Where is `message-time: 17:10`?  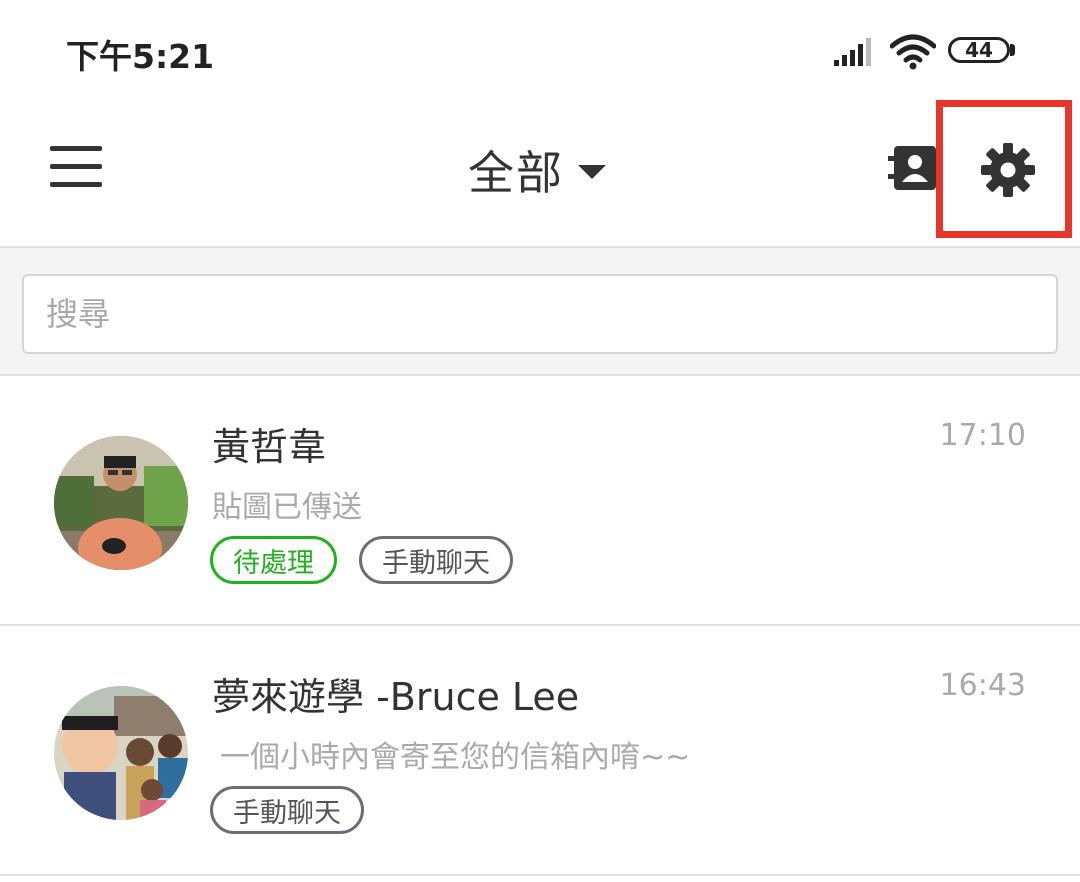
message-time: 17:10 is located at coordinates (982, 435).